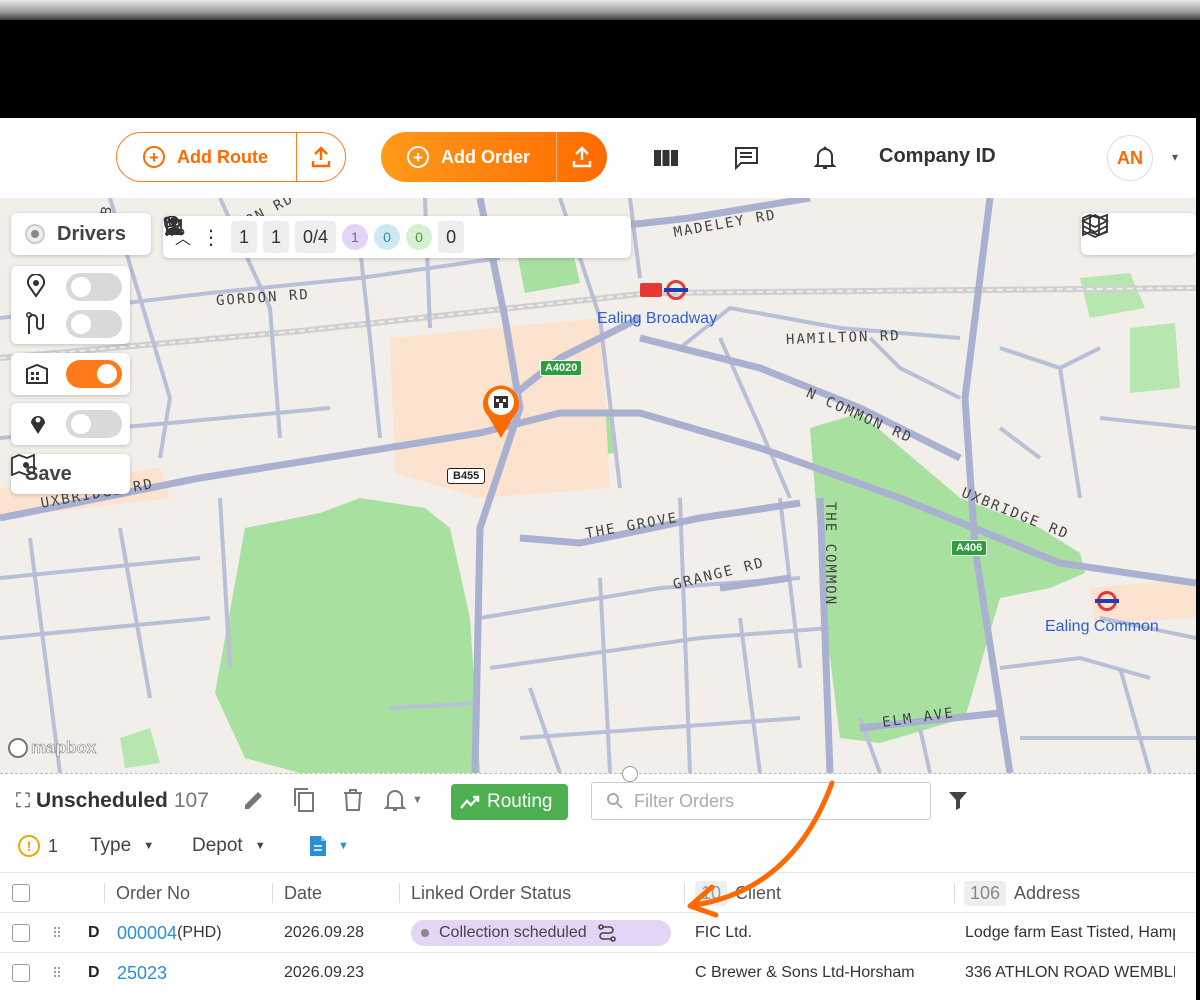 Image resolution: width=1200 pixels, height=1000 pixels. Describe the element at coordinates (199, 932) in the screenshot. I see `order-suffix: (PHD)` at that location.